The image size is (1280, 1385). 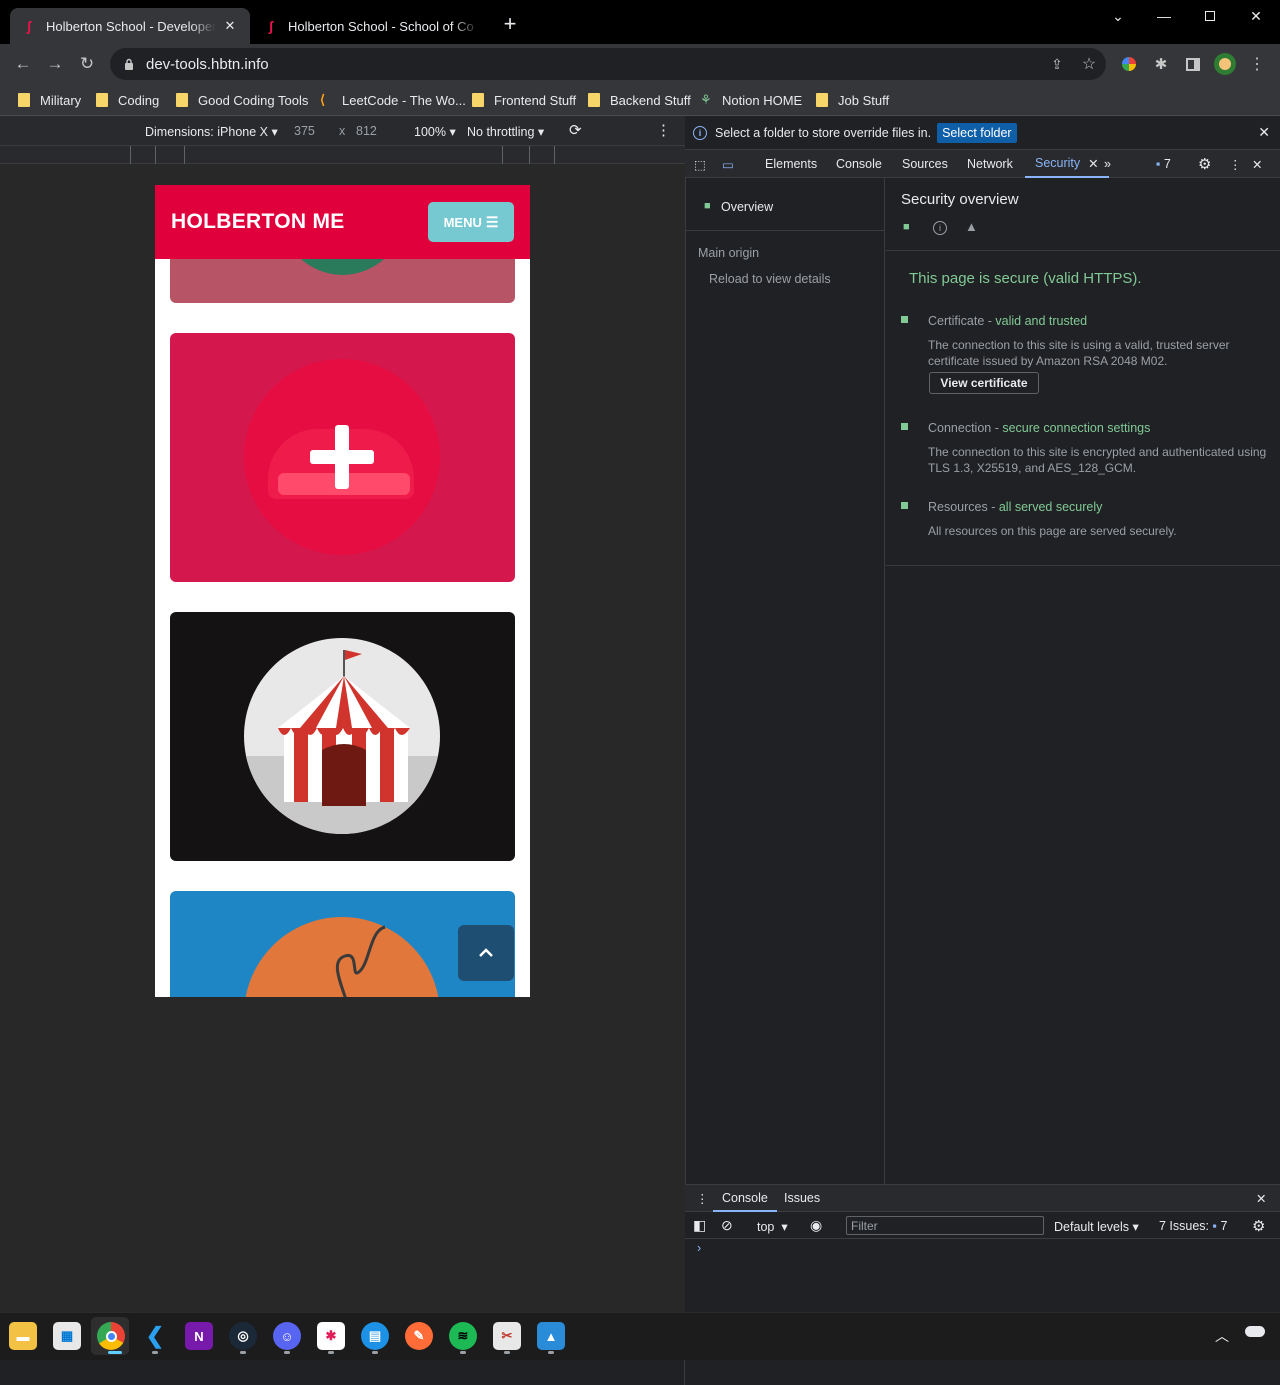 I want to click on tab-network: Network, so click(x=990, y=164).